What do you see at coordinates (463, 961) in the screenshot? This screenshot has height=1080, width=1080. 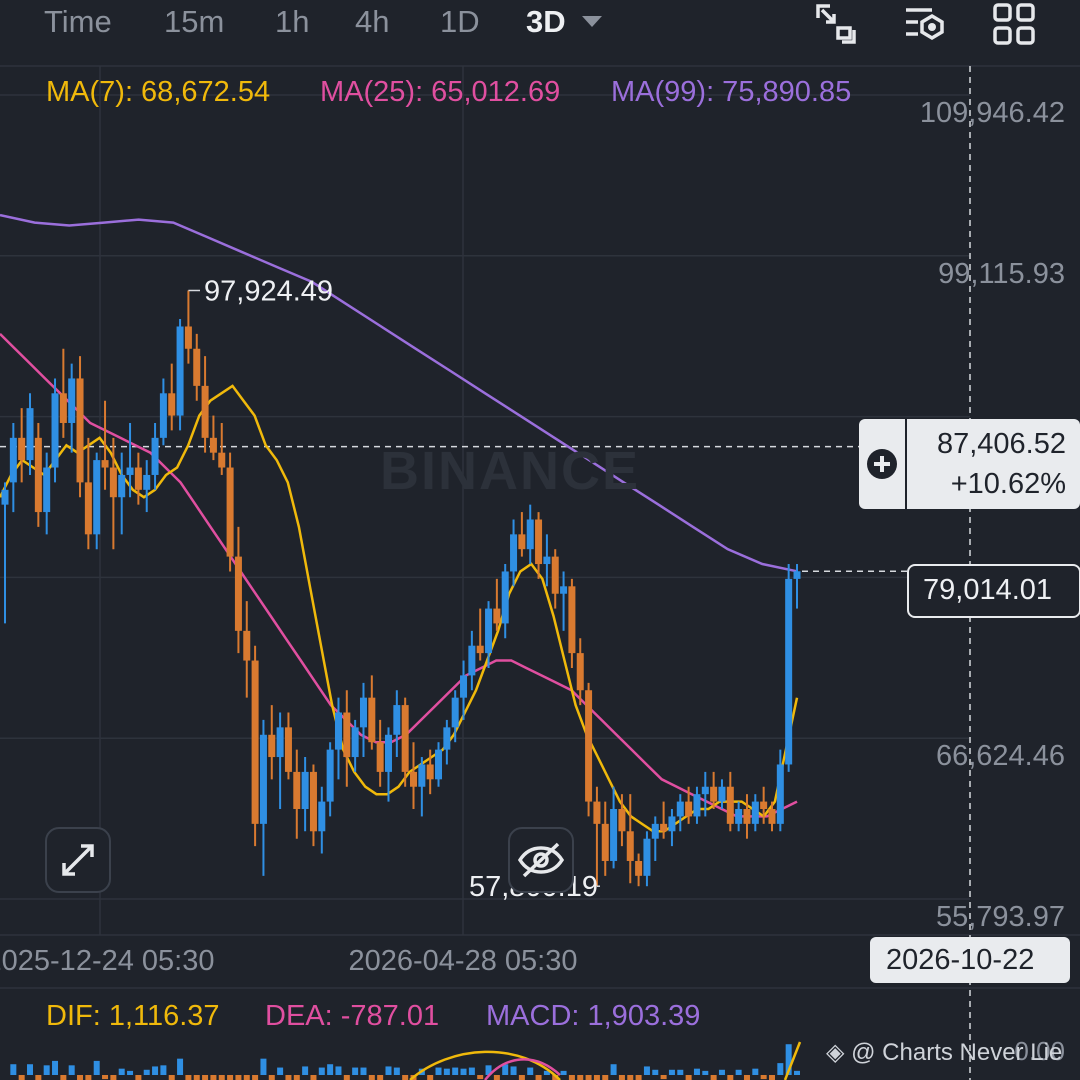 I see `x-tick-label: 2026-04-28 05:30` at bounding box center [463, 961].